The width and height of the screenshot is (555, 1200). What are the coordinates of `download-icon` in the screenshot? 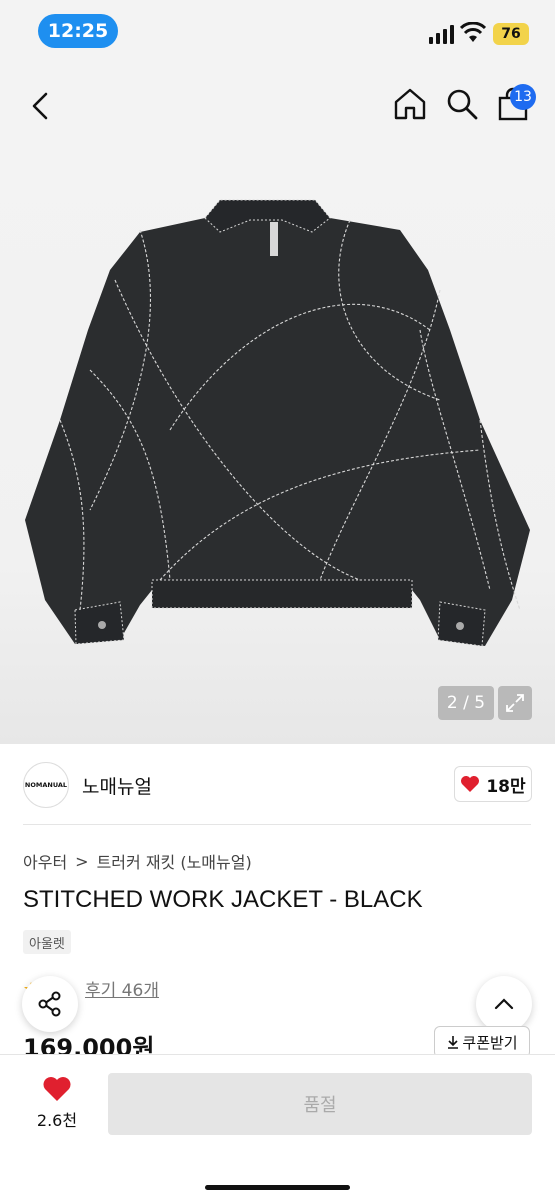 It's located at (453, 1042).